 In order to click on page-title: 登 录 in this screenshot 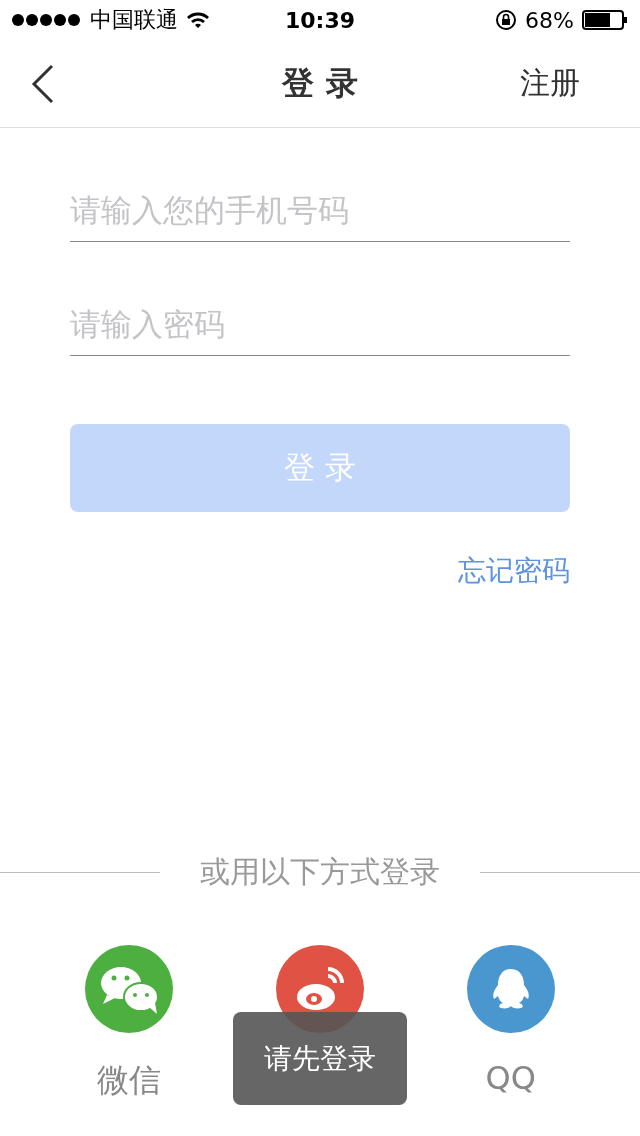, I will do `click(320, 82)`.